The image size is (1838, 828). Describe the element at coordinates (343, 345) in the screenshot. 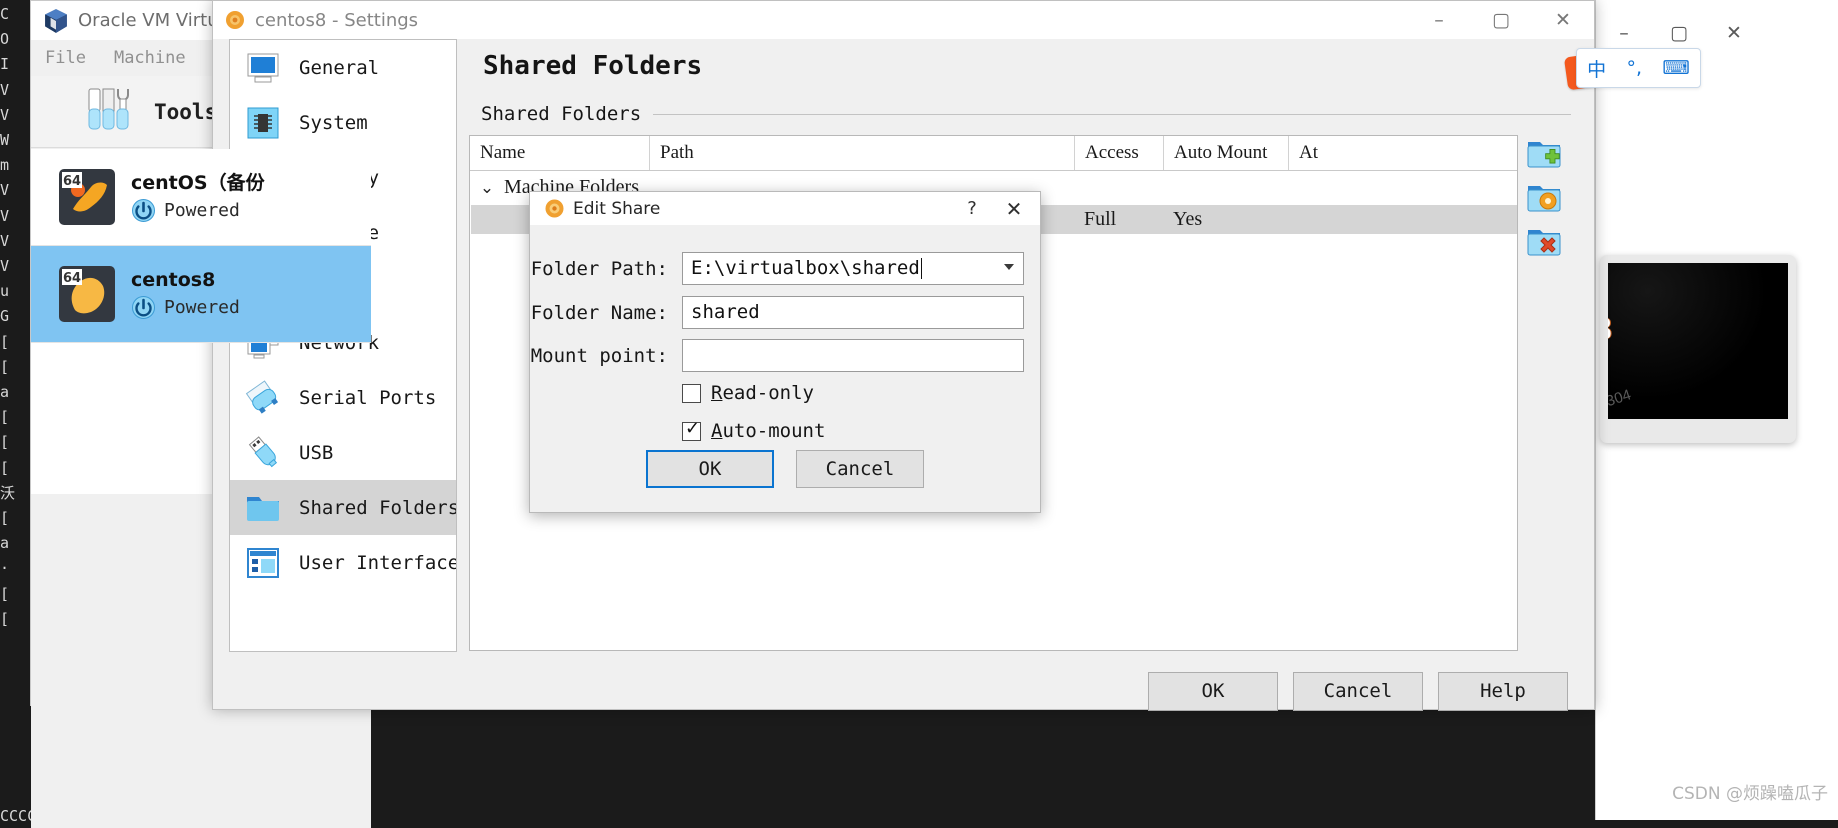

I see `settings-sidebar: General System Display` at that location.